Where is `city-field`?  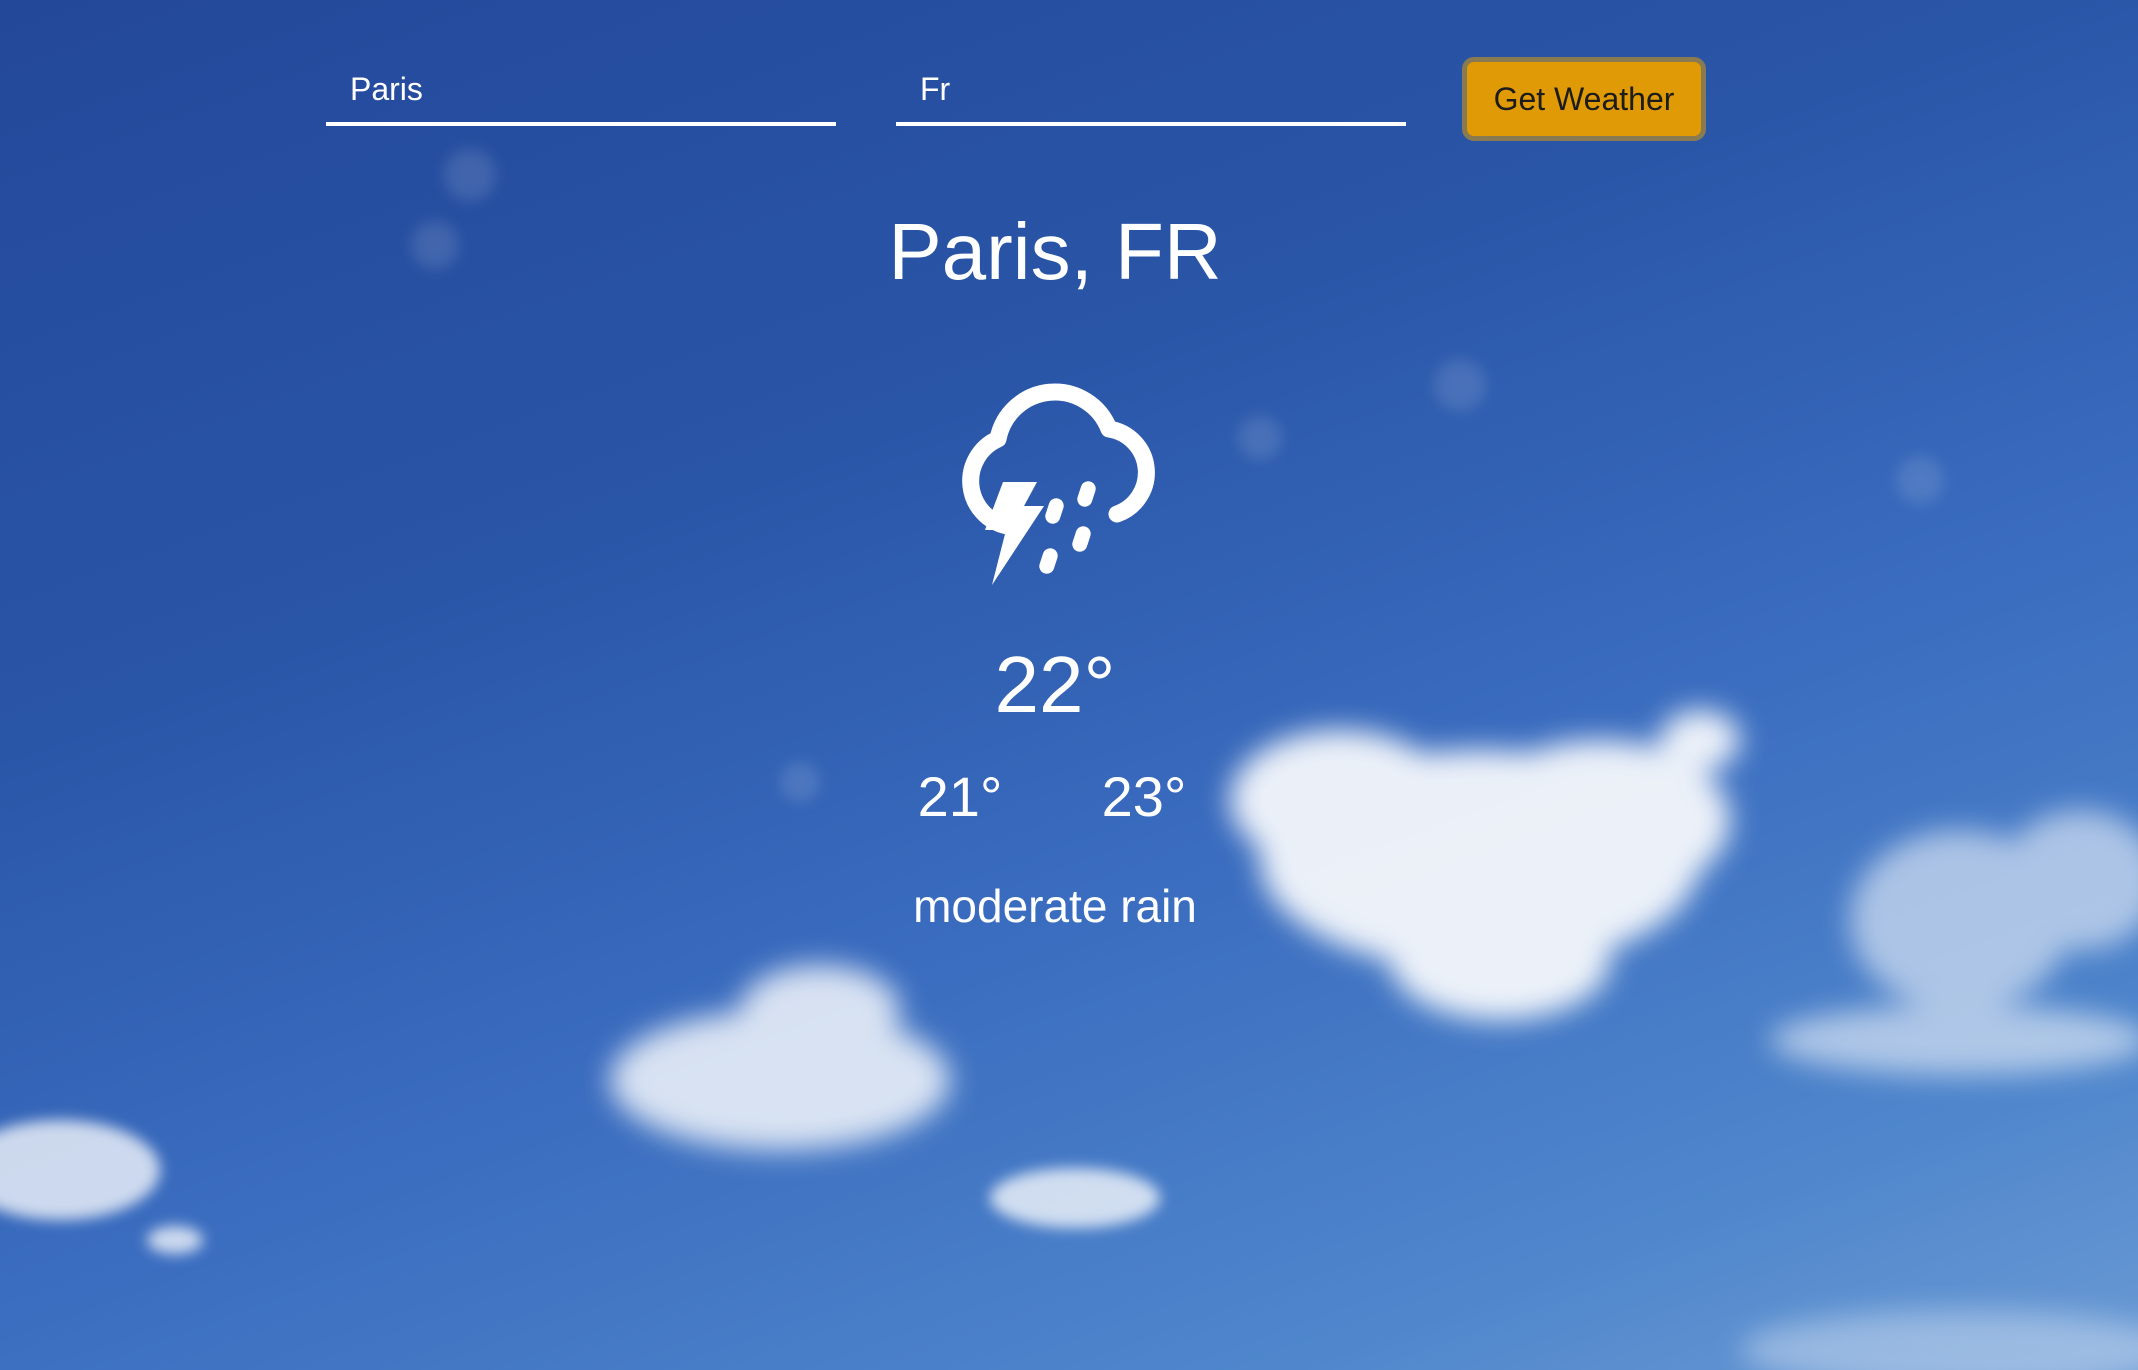 city-field is located at coordinates (581, 91).